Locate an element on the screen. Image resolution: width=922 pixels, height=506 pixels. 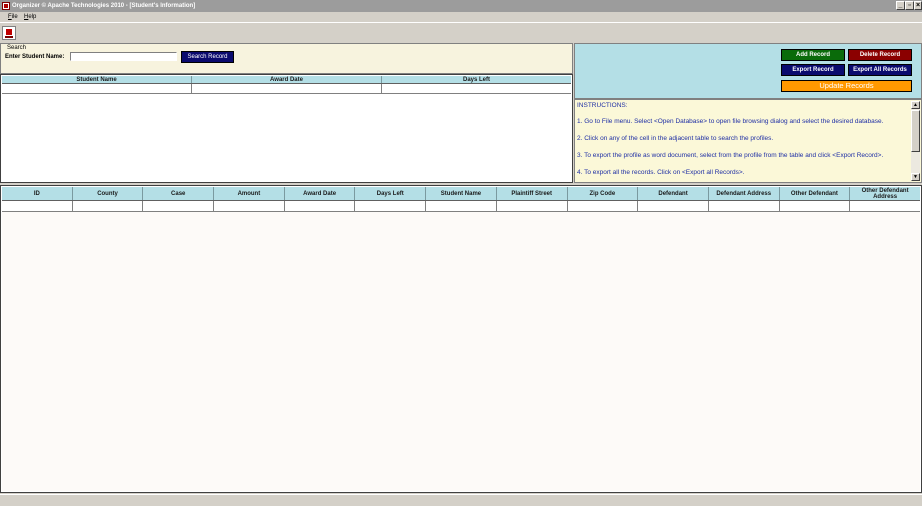
column-header: ID is located at coordinates (37, 193).